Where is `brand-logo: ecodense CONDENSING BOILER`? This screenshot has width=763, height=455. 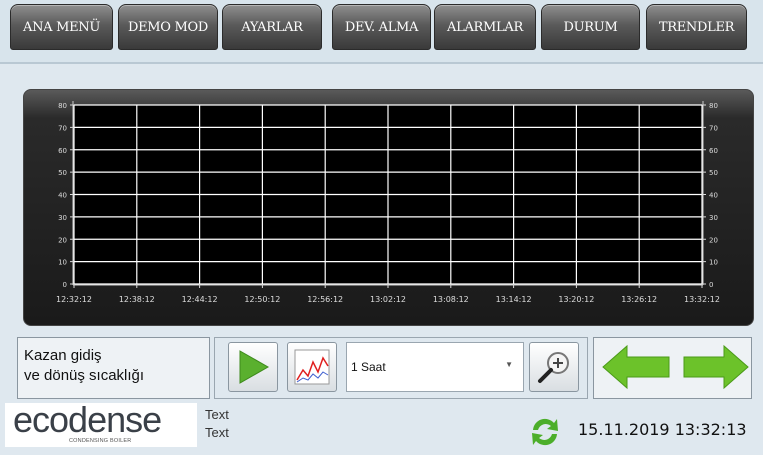
brand-logo: ecodense CONDENSING BOILER is located at coordinates (101, 423).